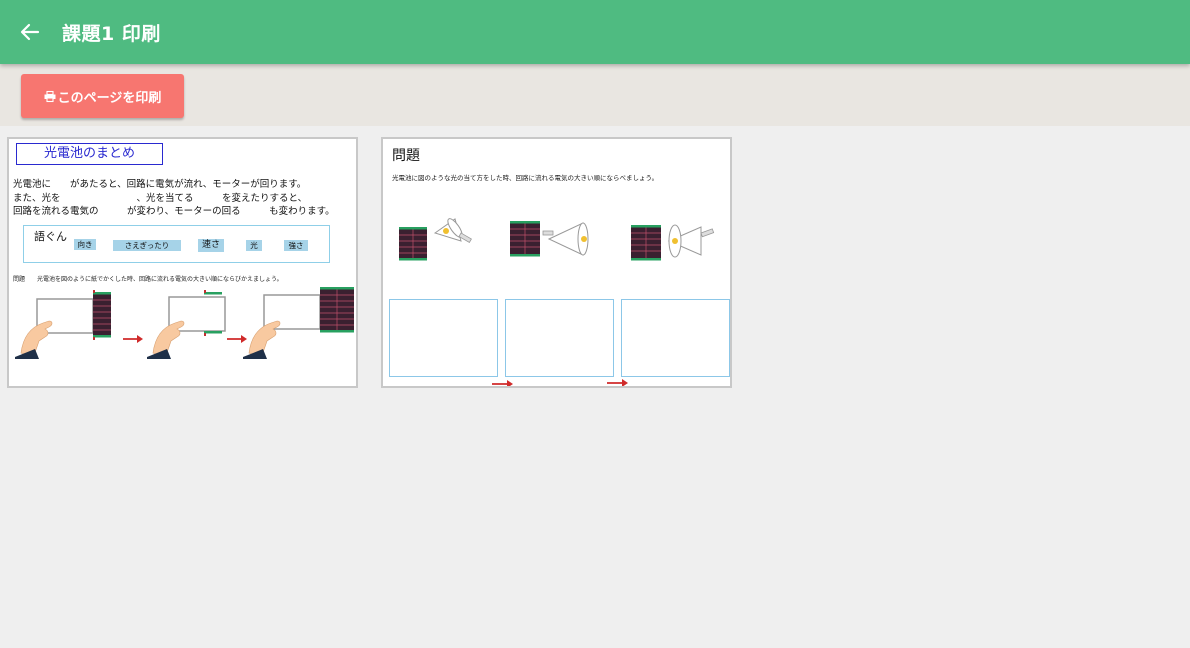  I want to click on toolbar: このページを印刷, so click(595, 95).